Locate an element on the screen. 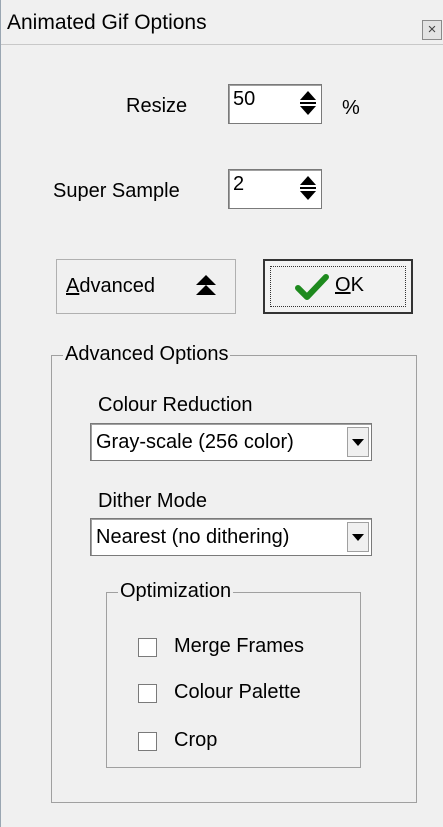 The image size is (443, 827). ok-label: K is located at coordinates (357, 285).